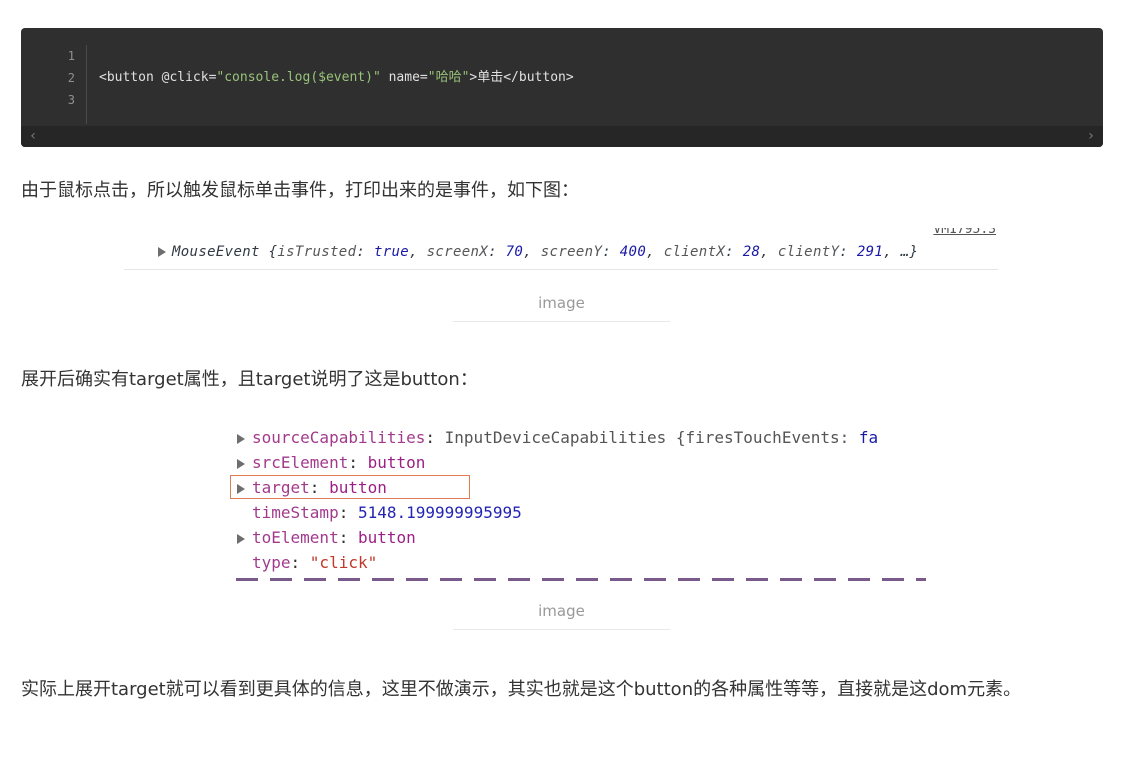 This screenshot has height=762, width=1121. What do you see at coordinates (555, 437) in the screenshot?
I see `prop-value: InputDeviceCapabilities` at bounding box center [555, 437].